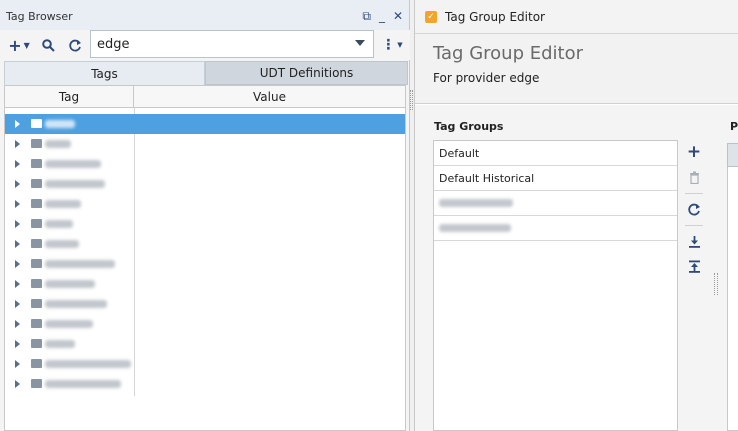  I want to click on tag-browser-toolbar: + ▼ edge ⋮ ▼, so click(205, 45).